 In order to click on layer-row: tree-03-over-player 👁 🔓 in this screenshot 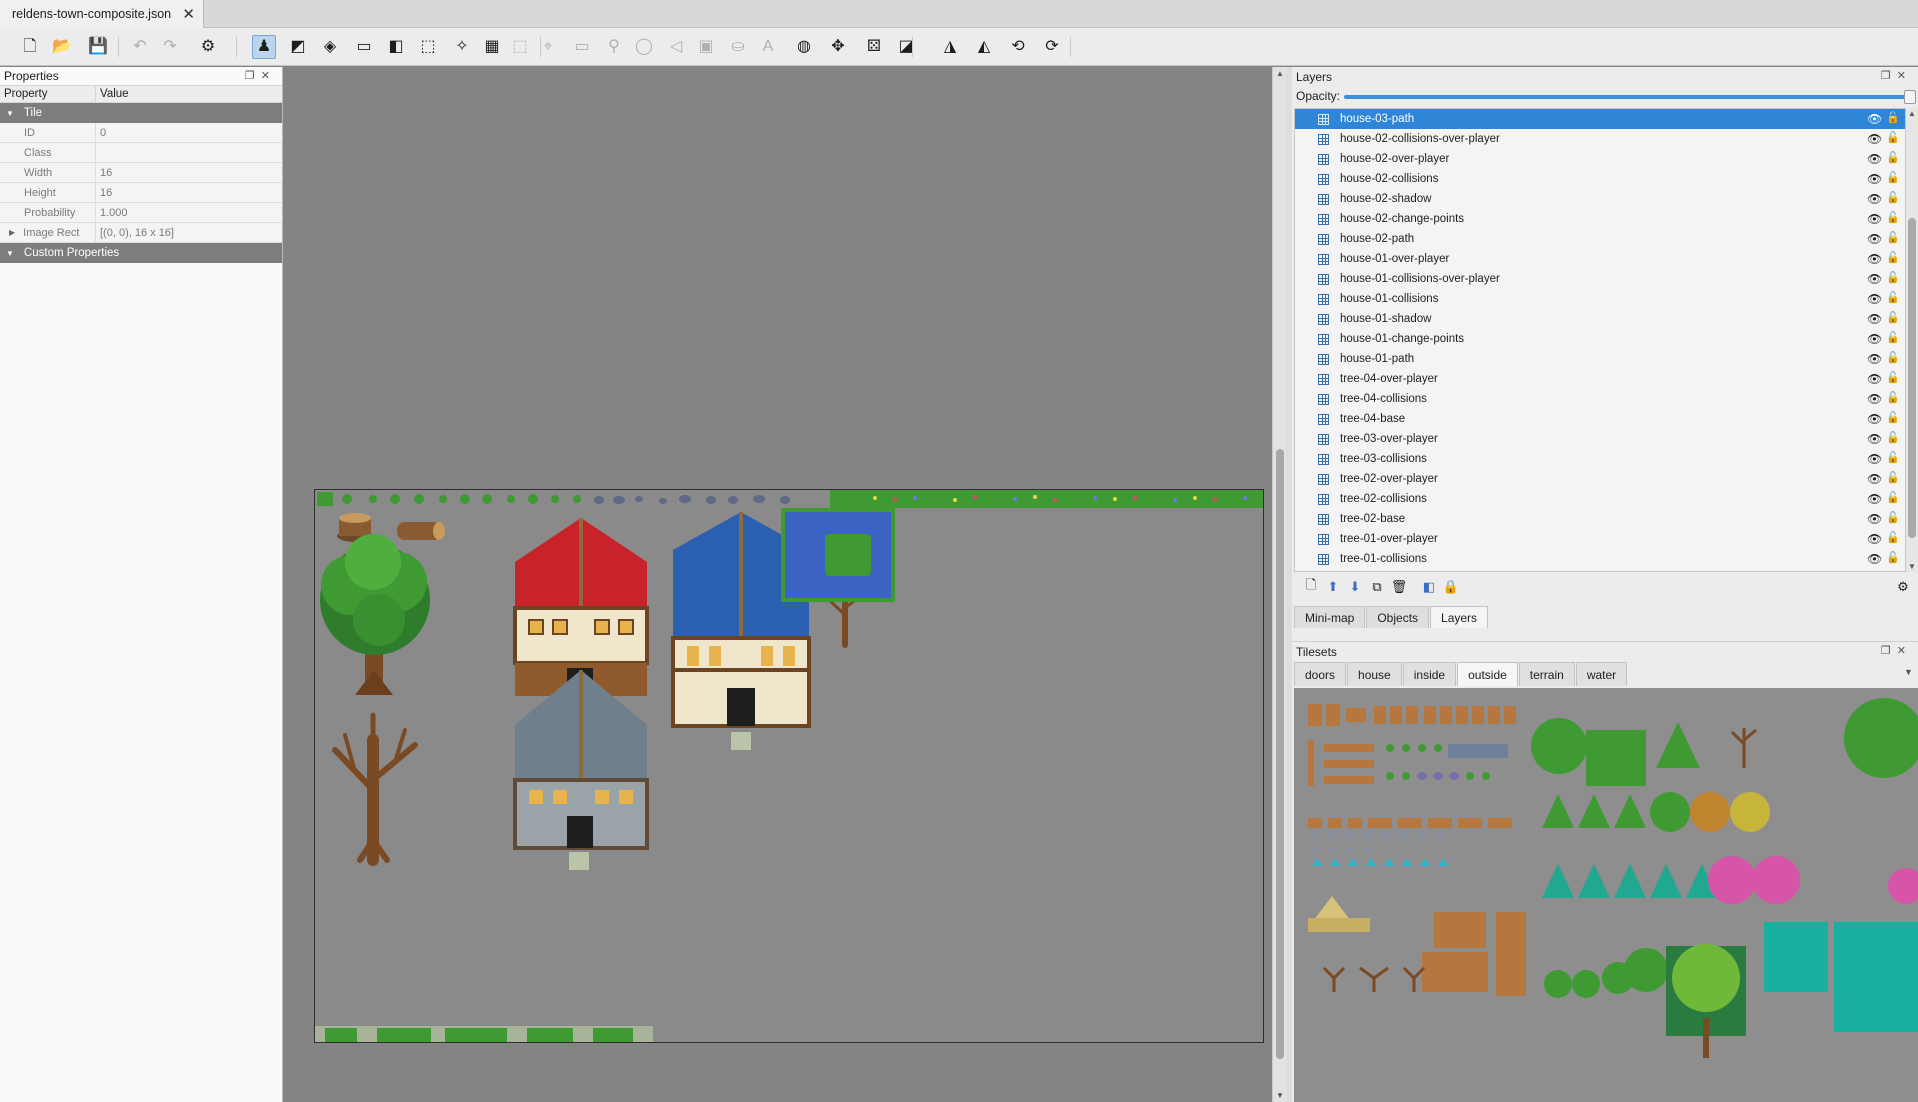, I will do `click(1600, 439)`.